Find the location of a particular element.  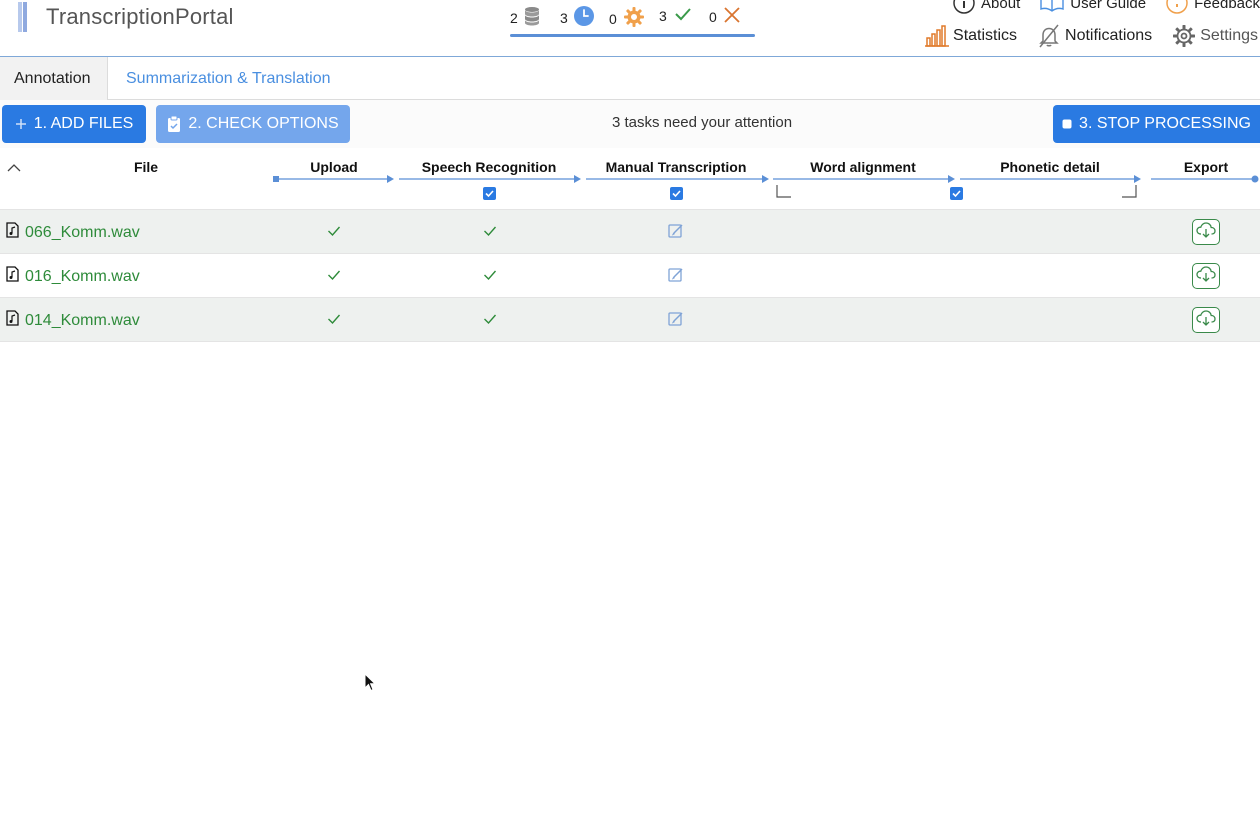

user-guide-link: User Guide is located at coordinates (1093, 6).